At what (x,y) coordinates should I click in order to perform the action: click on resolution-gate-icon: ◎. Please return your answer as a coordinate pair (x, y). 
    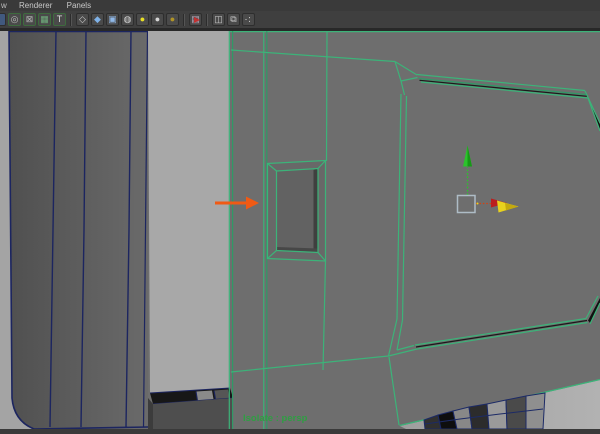
    Looking at the image, I should click on (14, 19).